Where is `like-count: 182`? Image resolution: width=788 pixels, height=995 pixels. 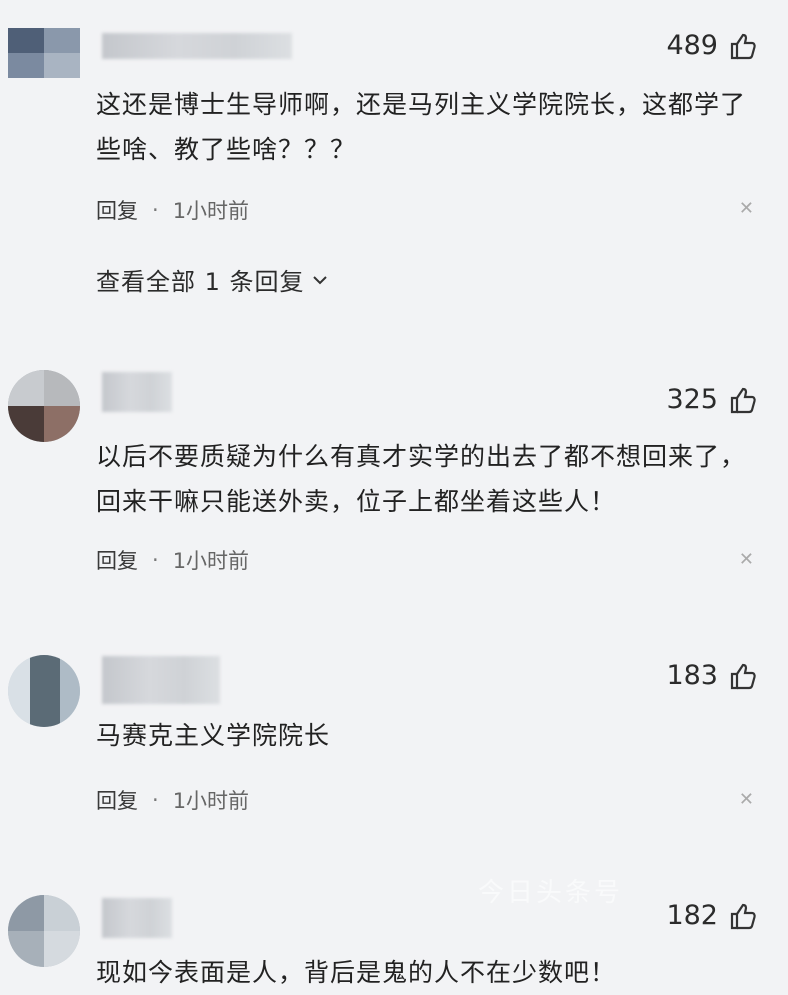 like-count: 182 is located at coordinates (692, 915).